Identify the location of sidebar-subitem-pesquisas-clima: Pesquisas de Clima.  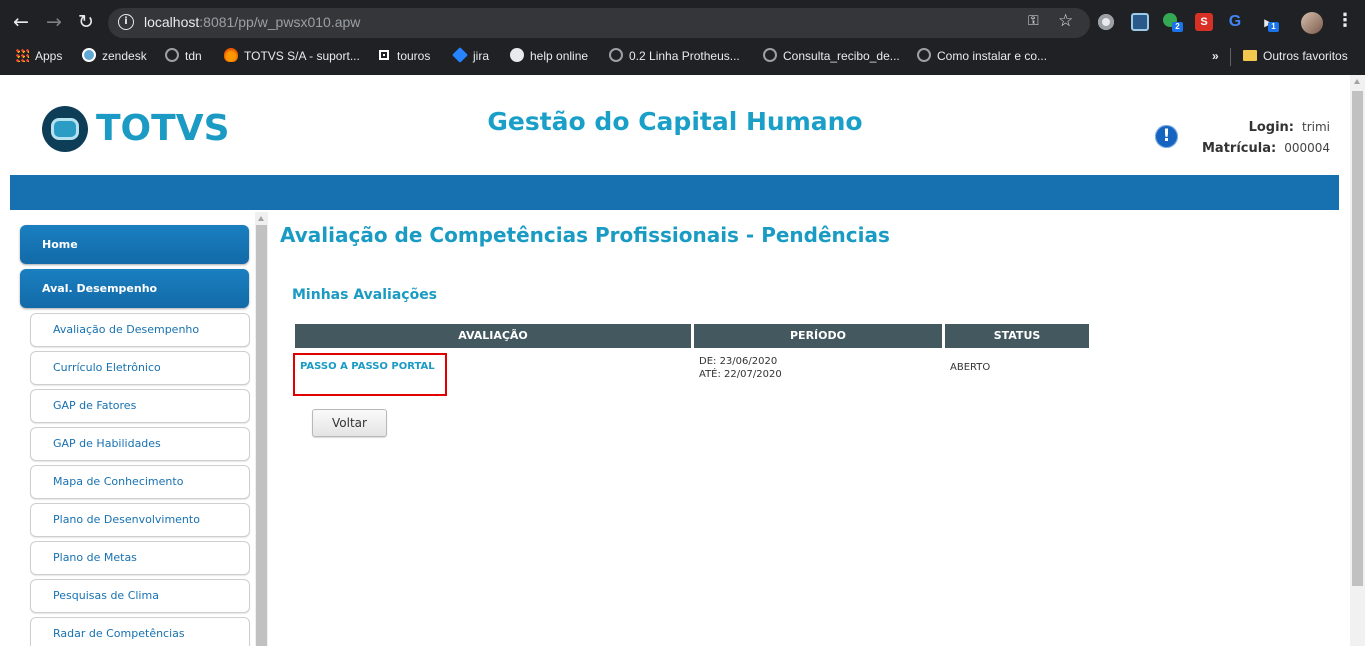
(140, 596).